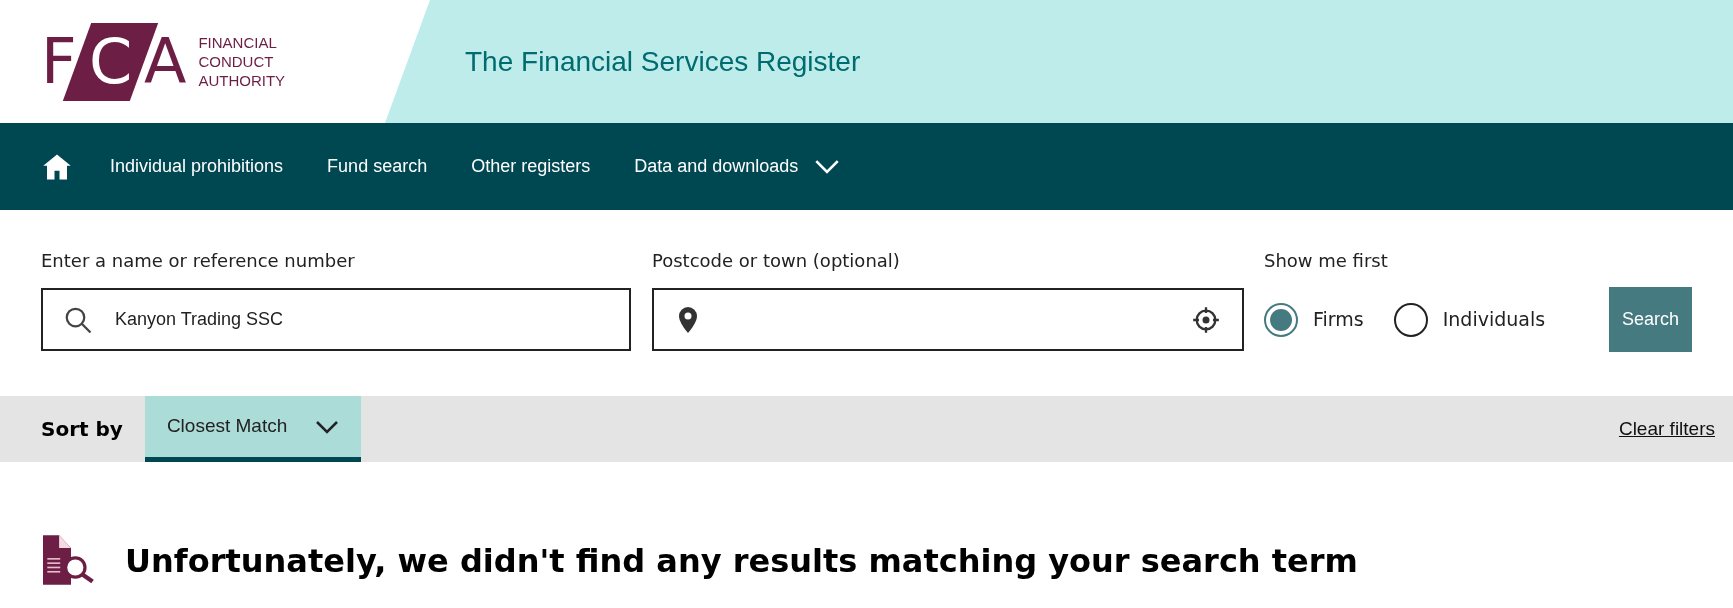 The width and height of the screenshot is (1733, 608). I want to click on name-search-field: Kanyon Trading SSC, so click(336, 319).